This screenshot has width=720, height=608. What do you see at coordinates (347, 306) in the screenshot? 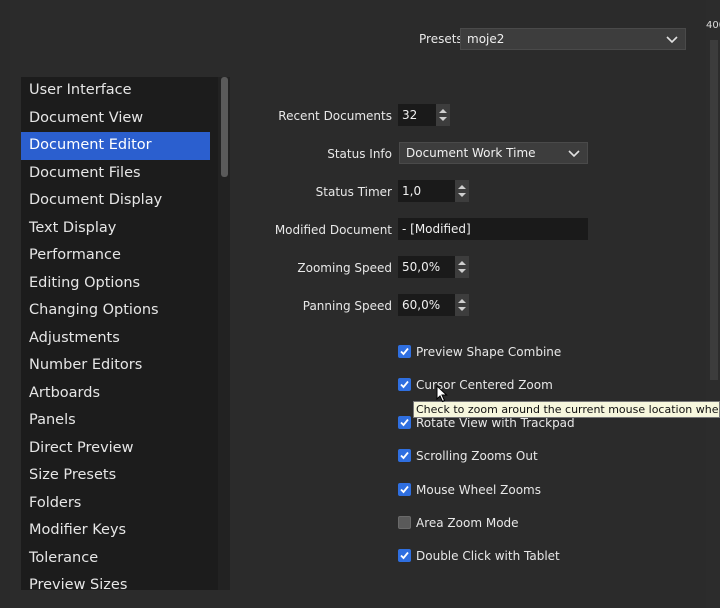
I see `panning-speed-label: Panning Speed` at bounding box center [347, 306].